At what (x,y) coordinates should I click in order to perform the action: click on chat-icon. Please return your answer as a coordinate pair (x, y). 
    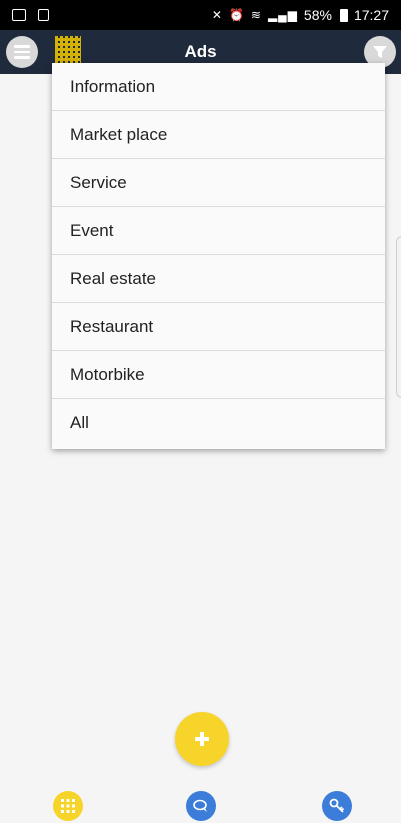
    Looking at the image, I should click on (200, 805).